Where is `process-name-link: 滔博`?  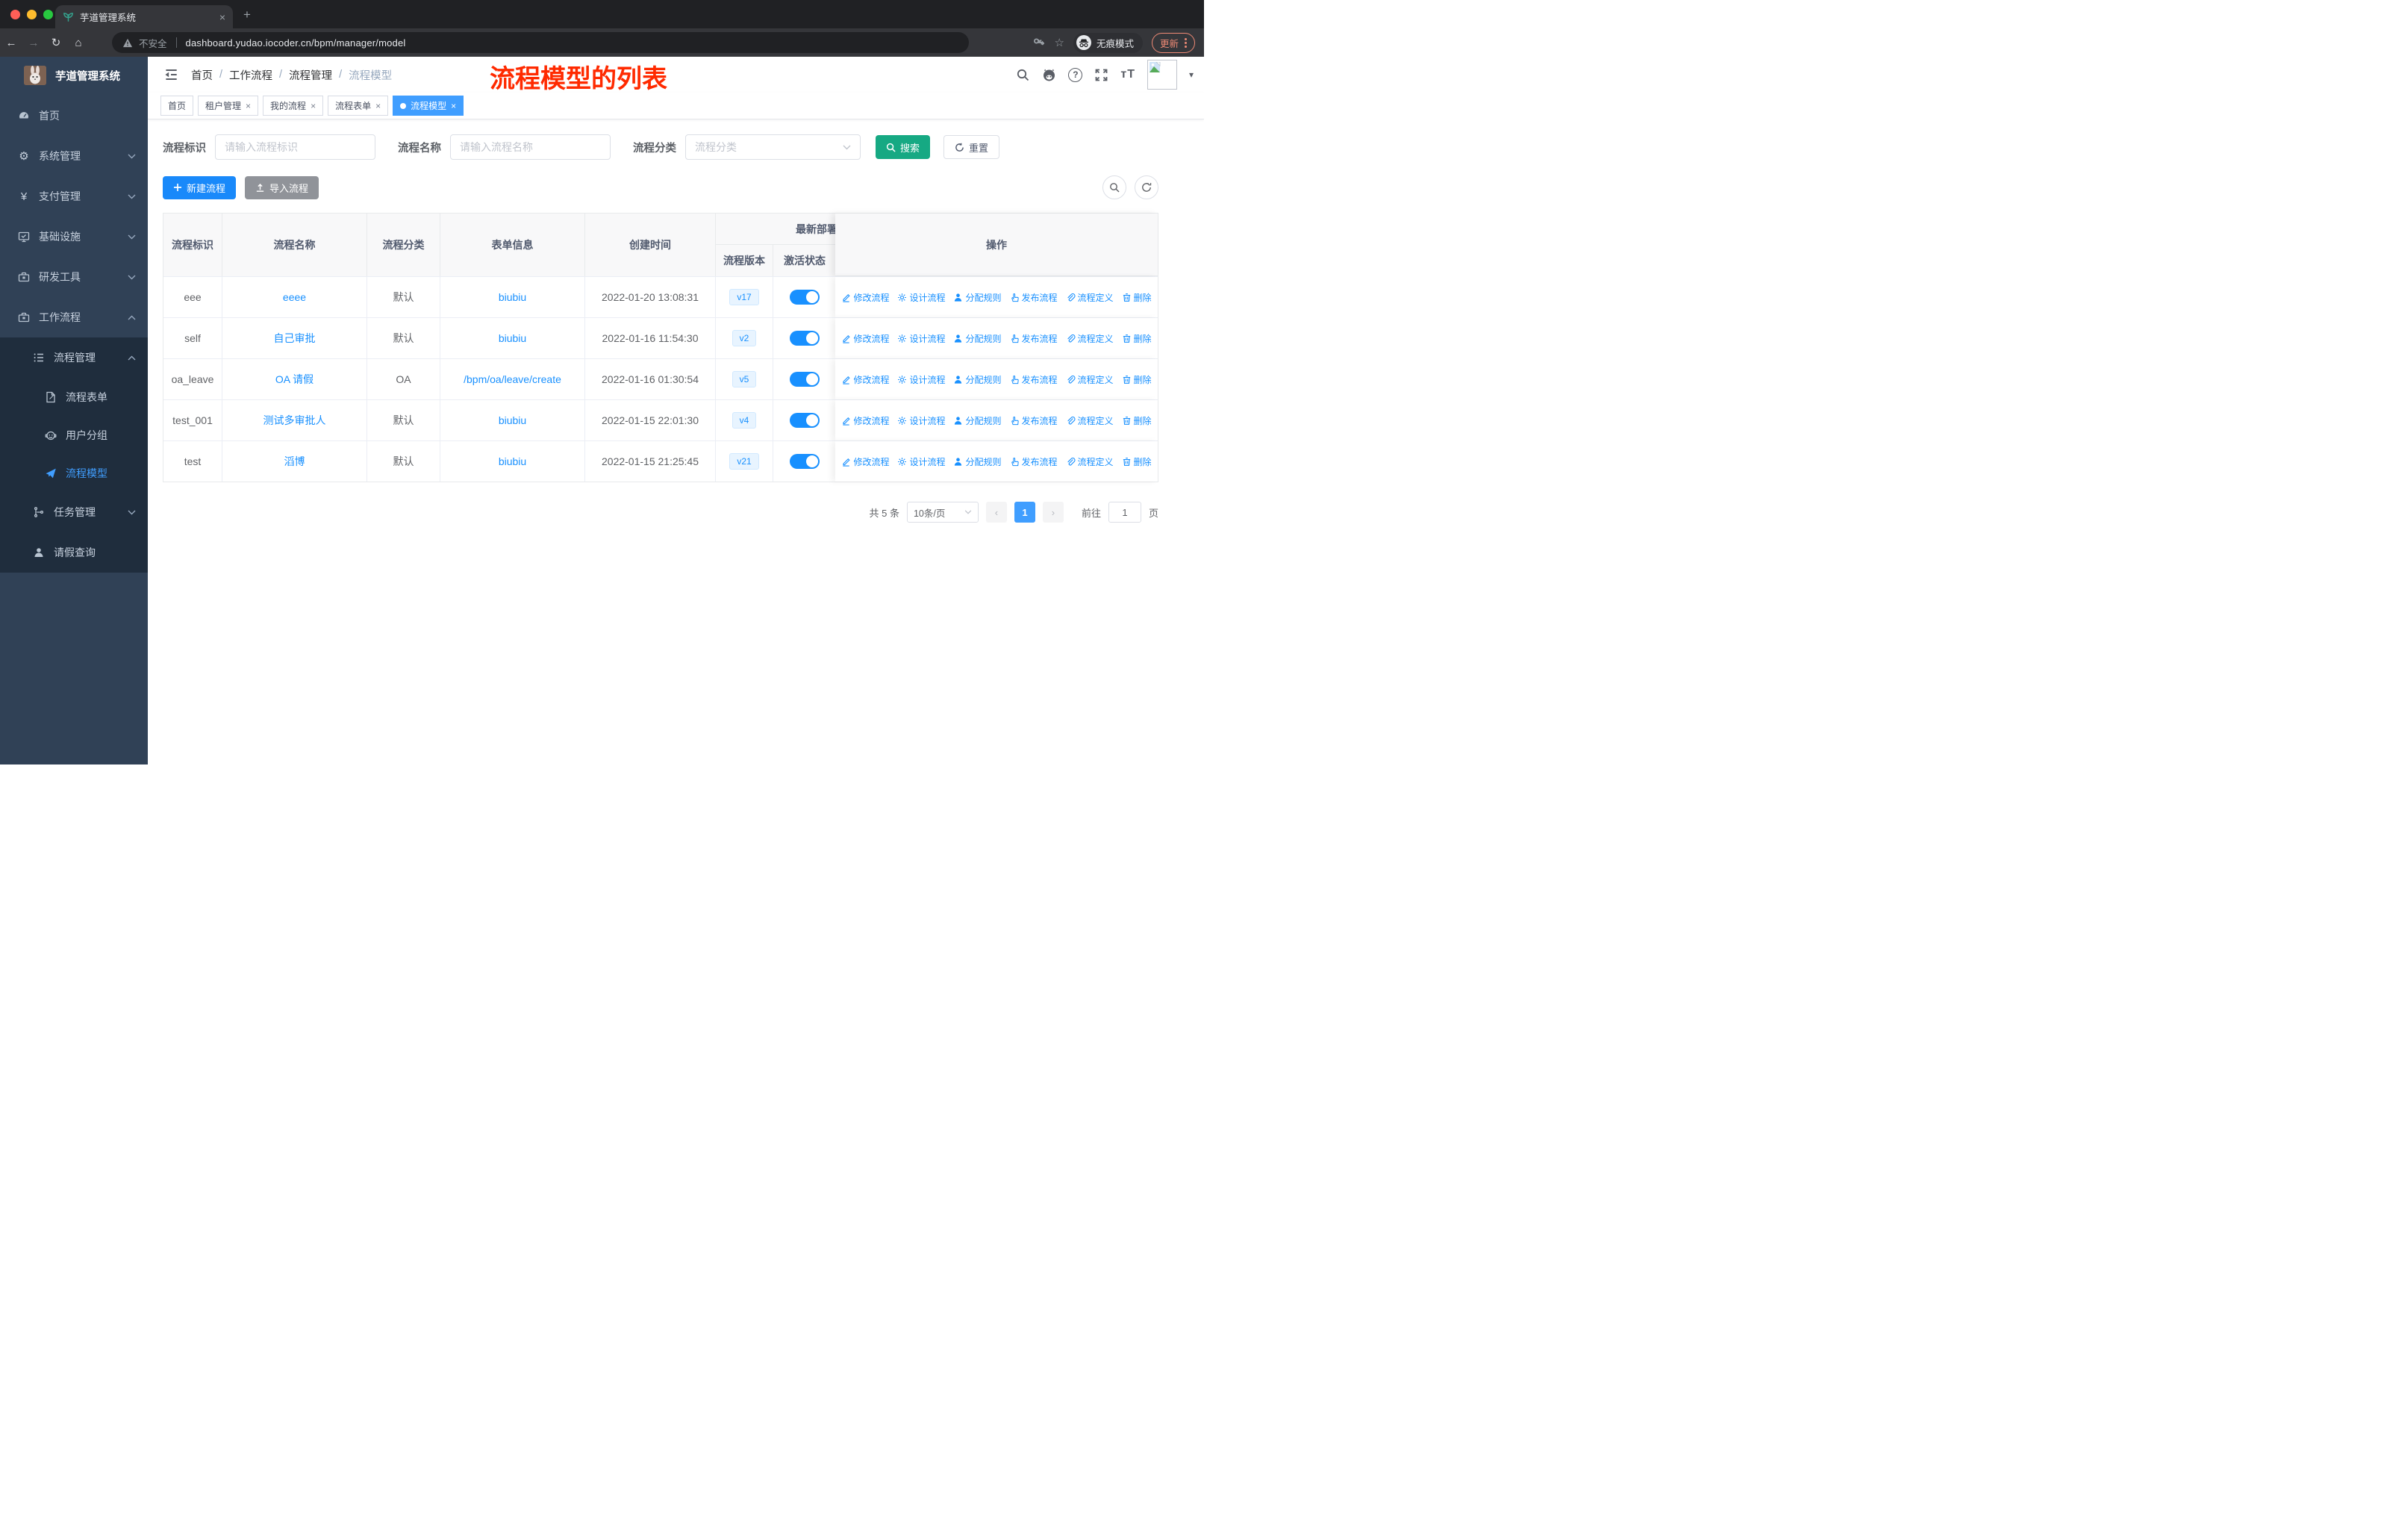 process-name-link: 滔博 is located at coordinates (294, 461).